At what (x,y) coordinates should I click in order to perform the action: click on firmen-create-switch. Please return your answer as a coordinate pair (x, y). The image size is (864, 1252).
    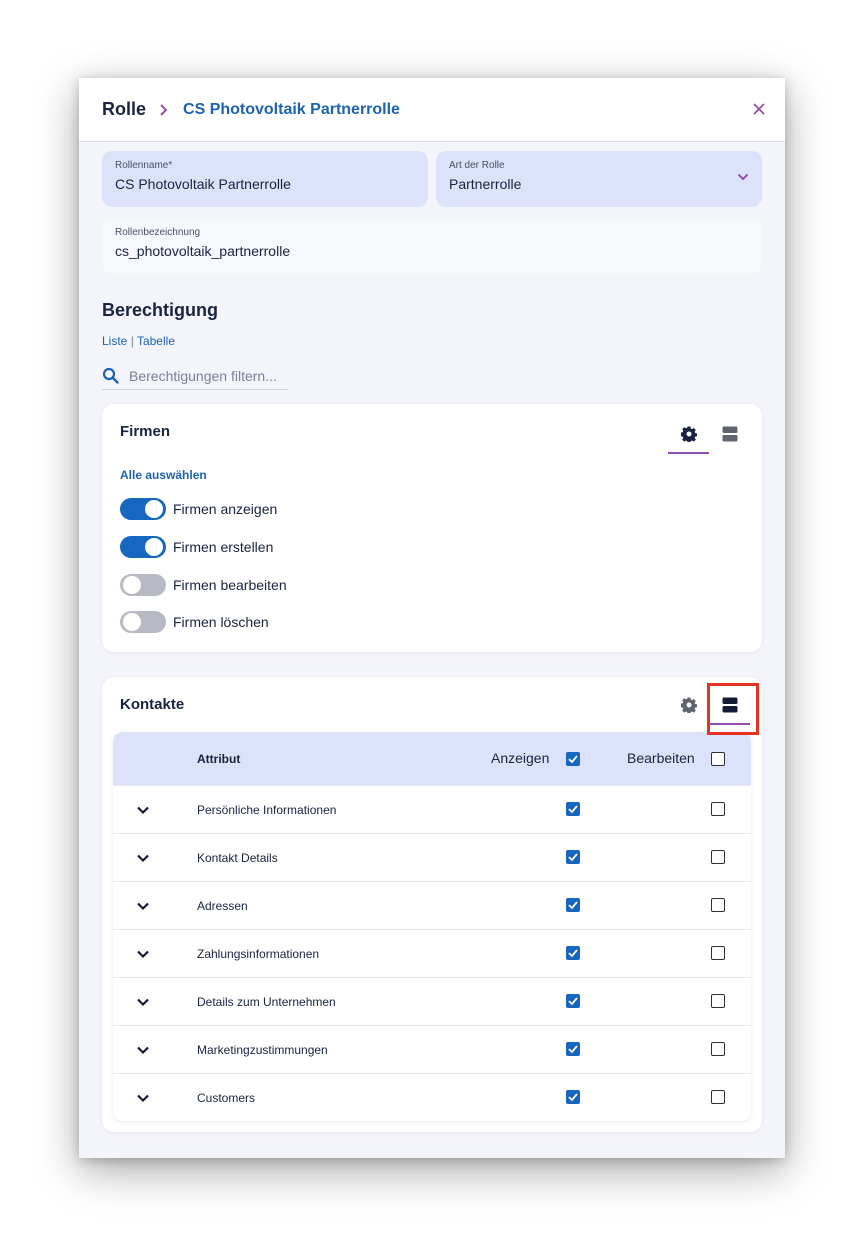
    Looking at the image, I should click on (143, 547).